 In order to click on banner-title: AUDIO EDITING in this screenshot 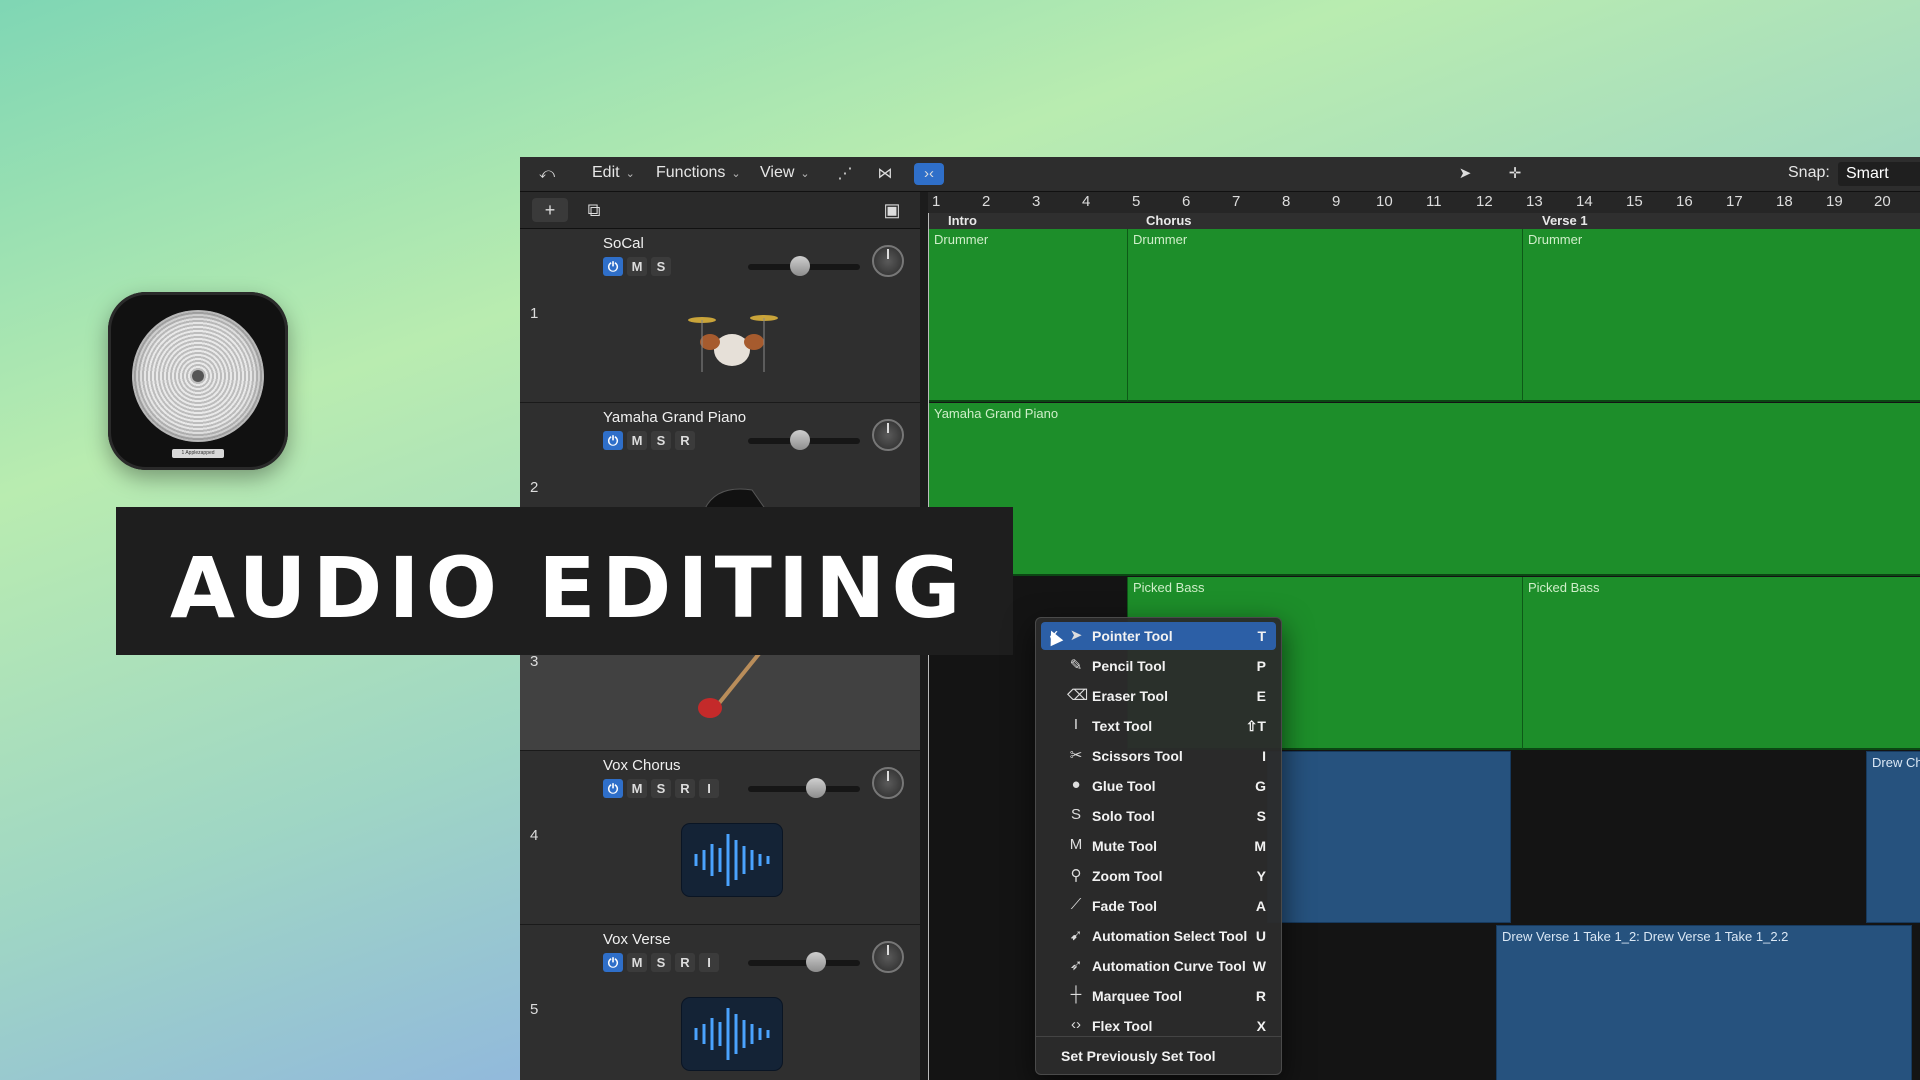, I will do `click(568, 588)`.